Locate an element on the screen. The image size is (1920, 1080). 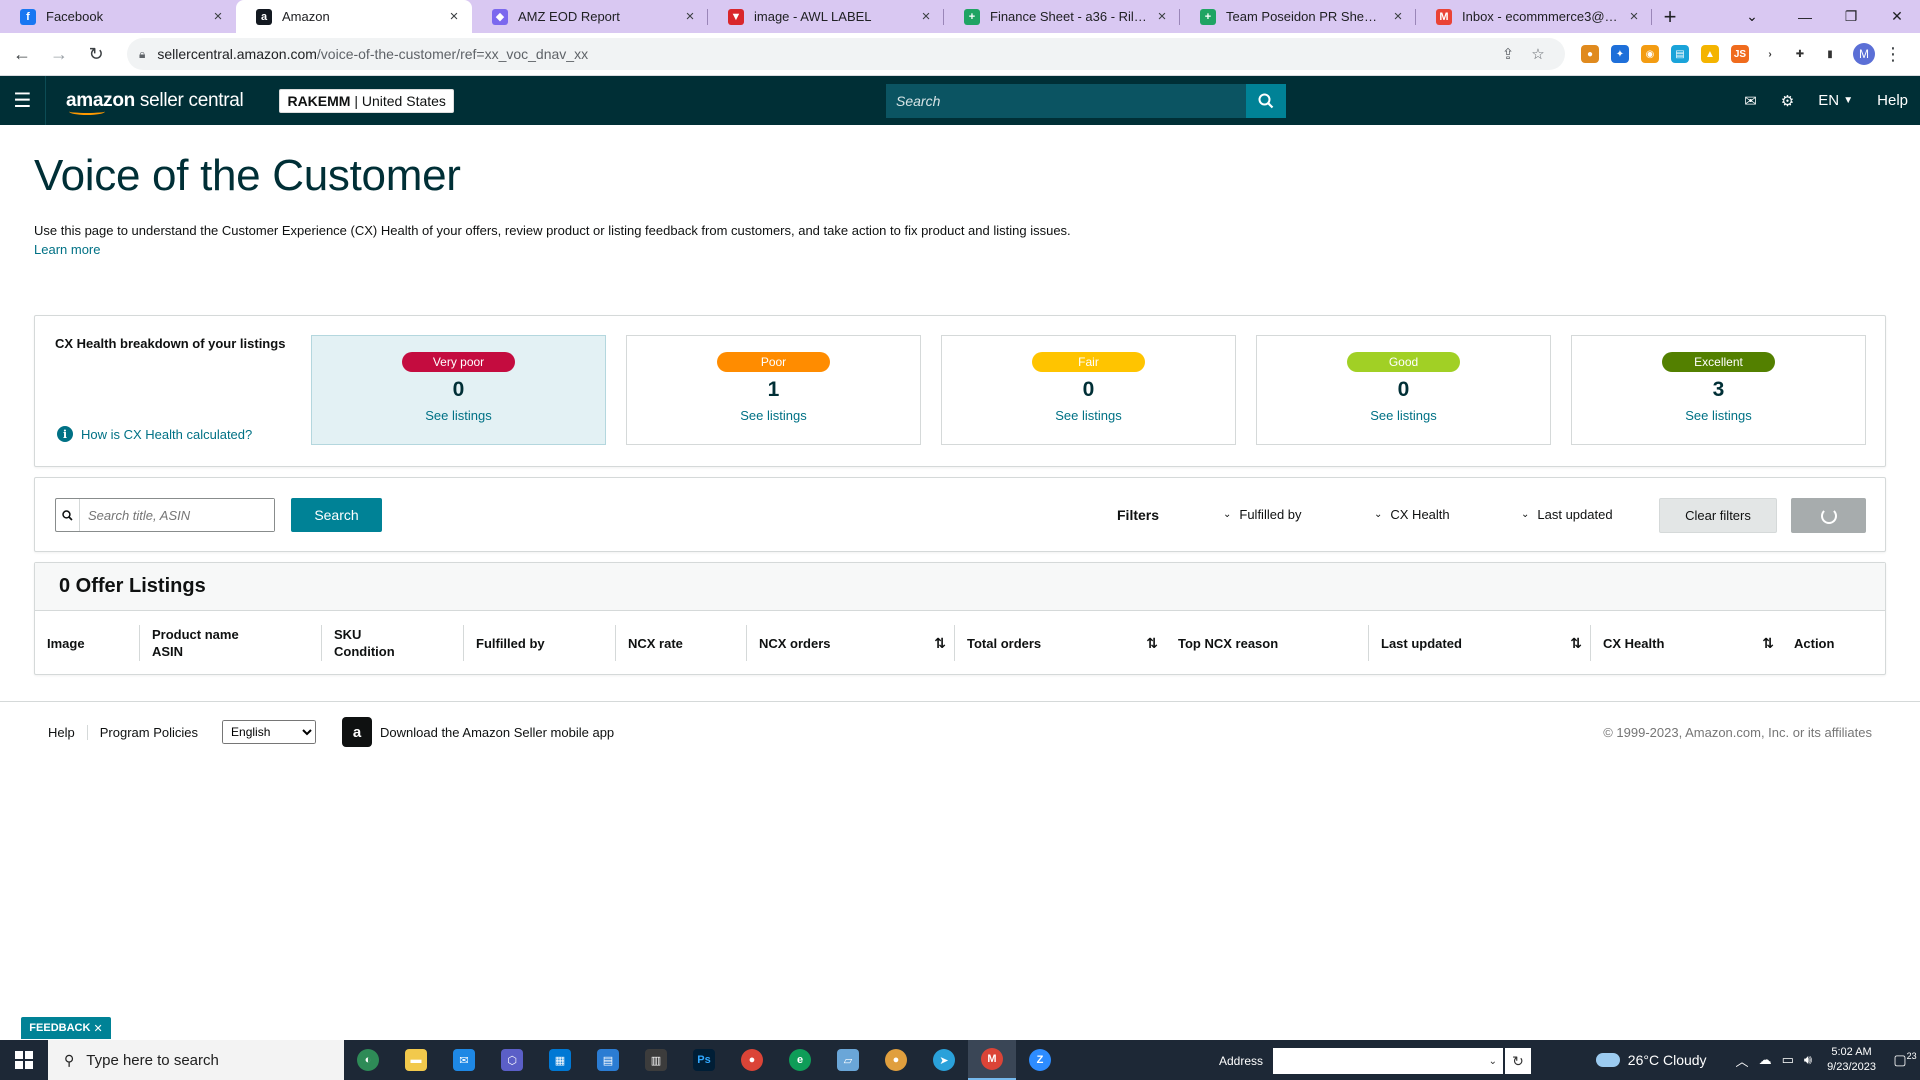
listing-search-button: Search is located at coordinates (336, 515).